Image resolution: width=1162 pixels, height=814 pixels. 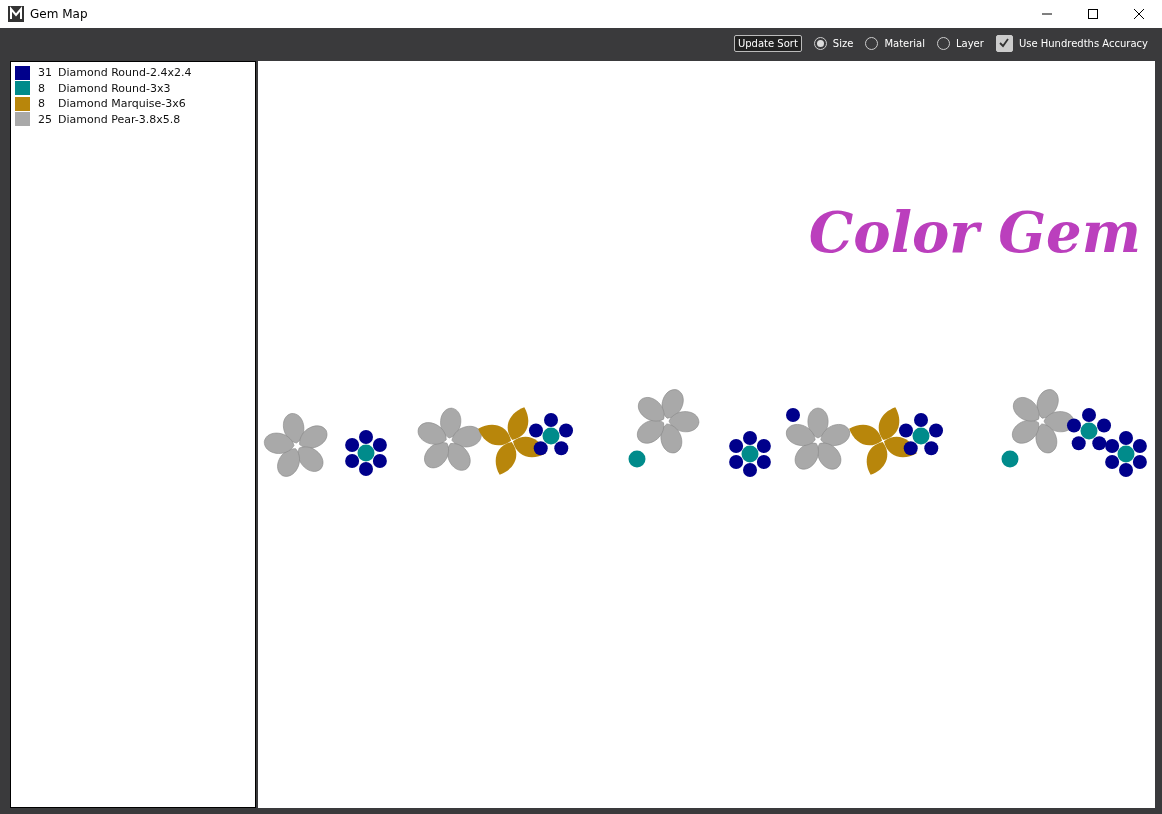 What do you see at coordinates (59, 14) in the screenshot?
I see `window-title: Gem Map` at bounding box center [59, 14].